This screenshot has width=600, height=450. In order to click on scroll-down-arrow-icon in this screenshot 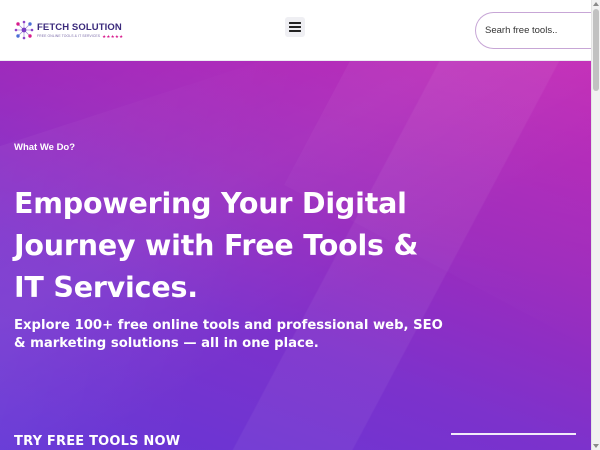, I will do `click(596, 446)`.